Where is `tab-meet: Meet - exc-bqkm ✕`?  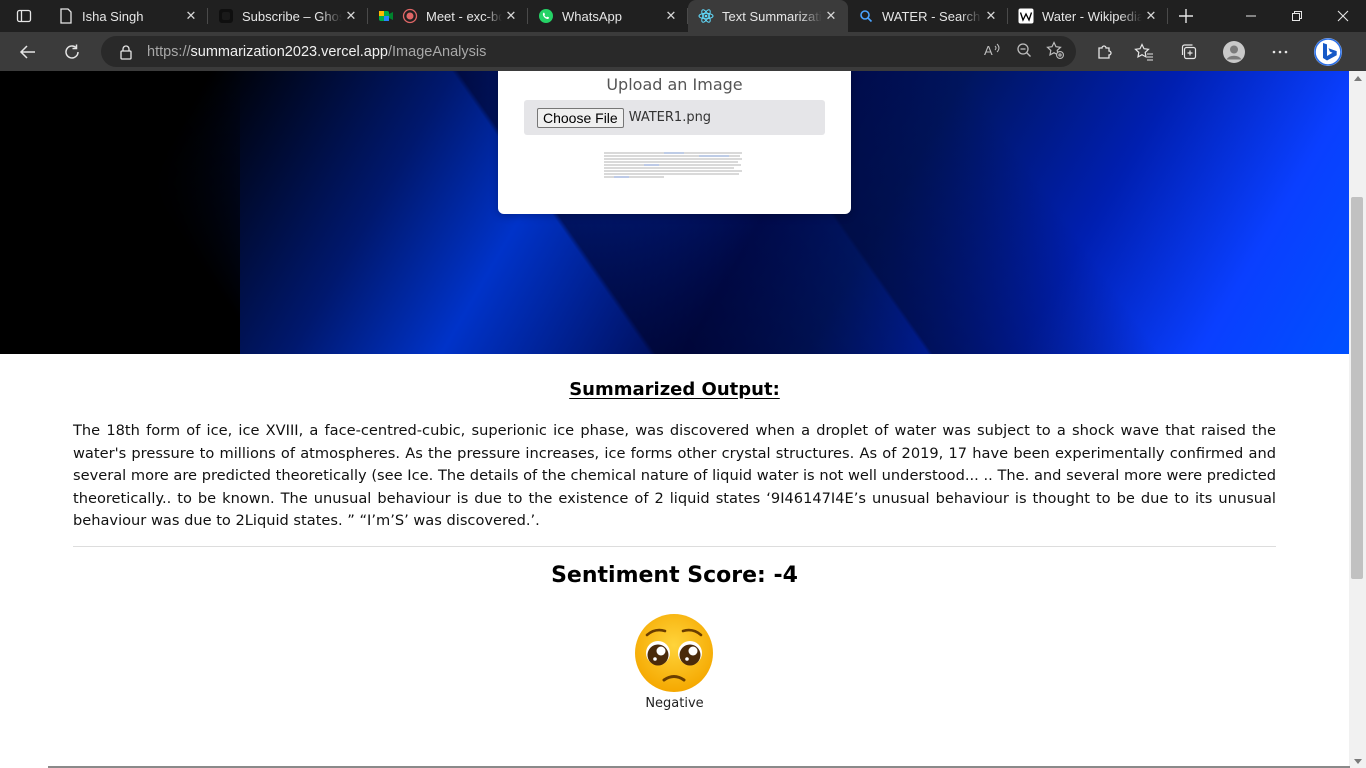
tab-meet: Meet - exc-bqkm ✕ is located at coordinates (448, 16).